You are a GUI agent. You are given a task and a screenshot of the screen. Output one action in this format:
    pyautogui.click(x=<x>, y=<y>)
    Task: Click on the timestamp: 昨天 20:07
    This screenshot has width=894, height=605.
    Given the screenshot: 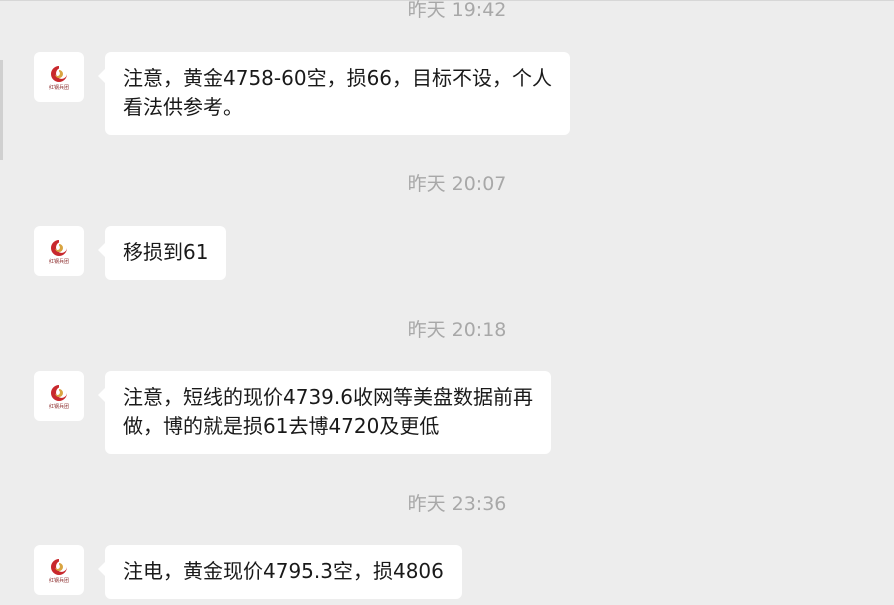 What is the action you would take?
    pyautogui.click(x=457, y=184)
    